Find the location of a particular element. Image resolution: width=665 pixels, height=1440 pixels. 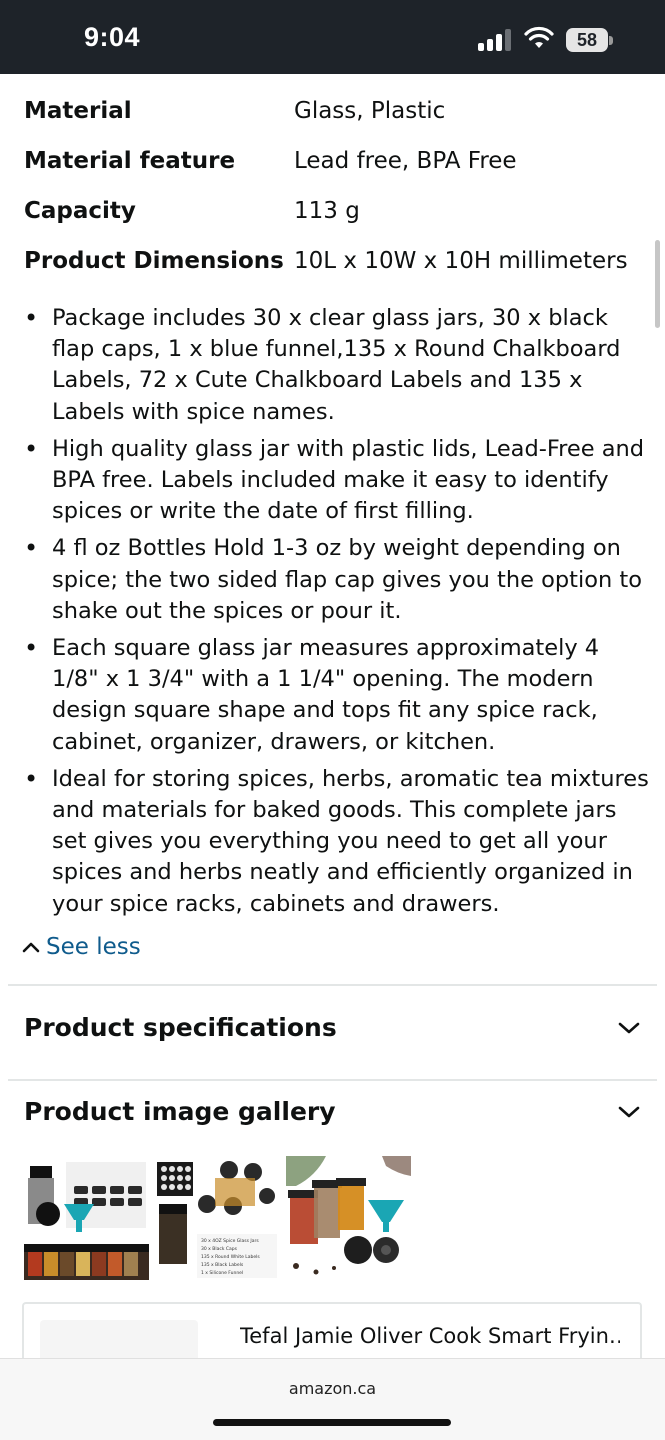

status-time: 9:04 is located at coordinates (112, 37).